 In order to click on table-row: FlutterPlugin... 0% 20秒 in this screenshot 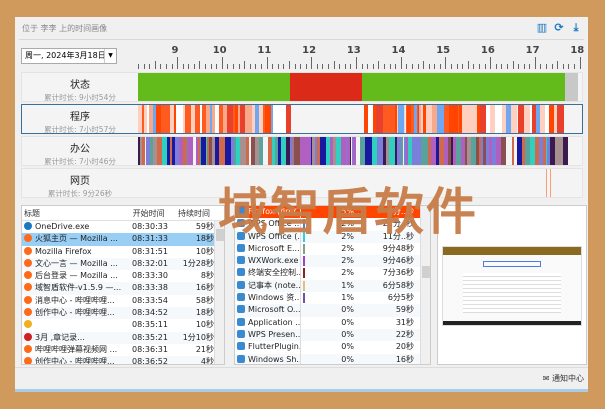, I will do `click(332, 347)`.